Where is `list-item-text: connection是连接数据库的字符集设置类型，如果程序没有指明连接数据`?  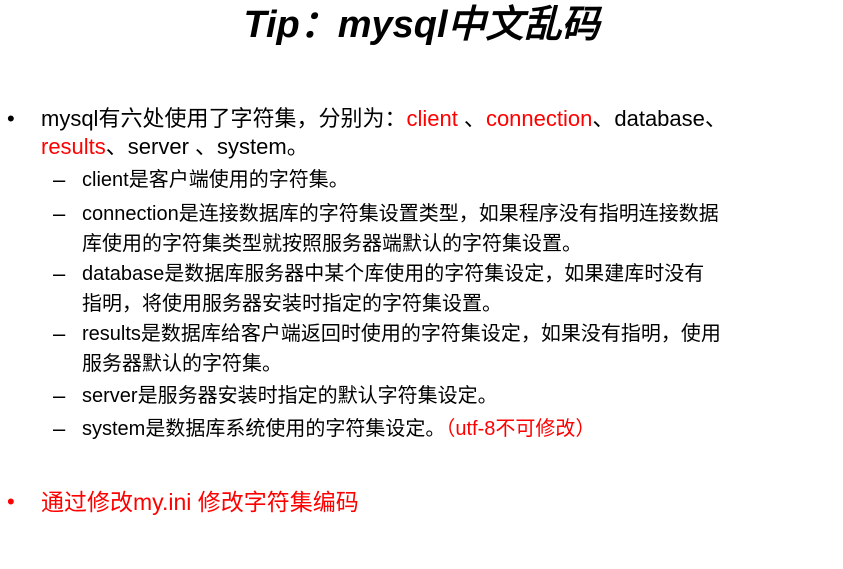
list-item-text: connection是连接数据库的字符集设置类型，如果程序没有指明连接数据 is located at coordinates (400, 214).